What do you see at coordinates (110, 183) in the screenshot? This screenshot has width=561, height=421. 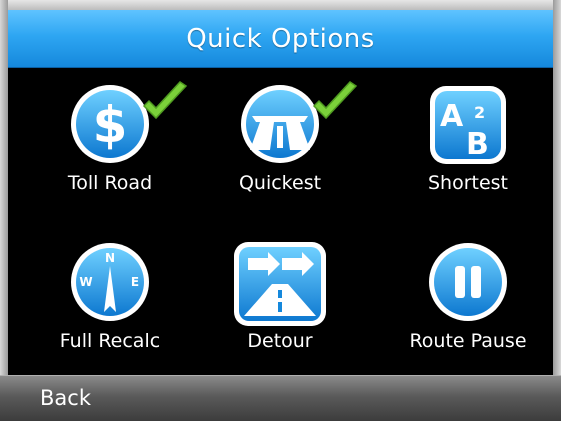 I see `option-label: Toll Road` at bounding box center [110, 183].